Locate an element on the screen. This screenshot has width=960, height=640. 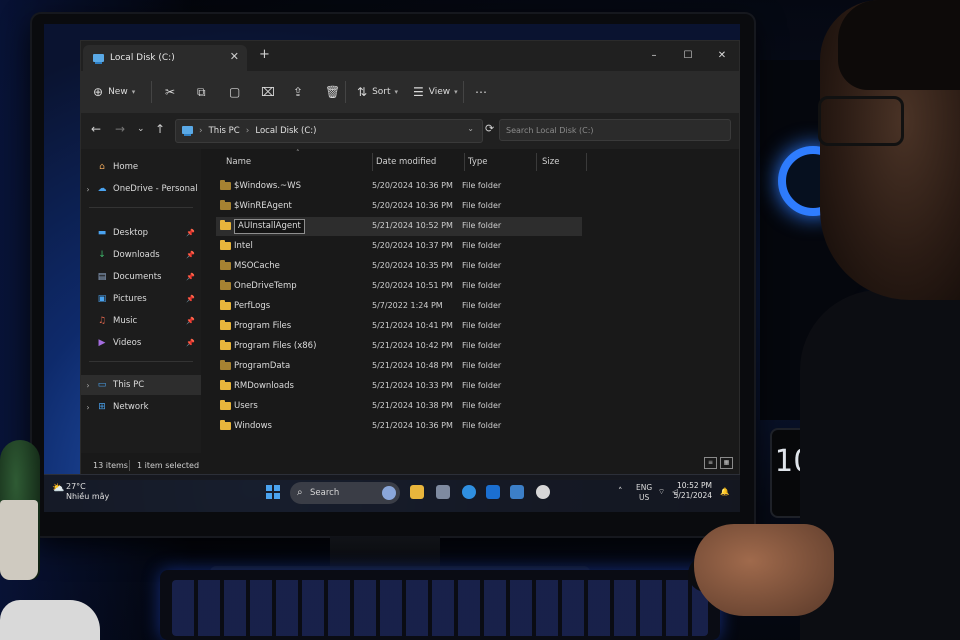
column-header-date: Date modified is located at coordinates (406, 162).